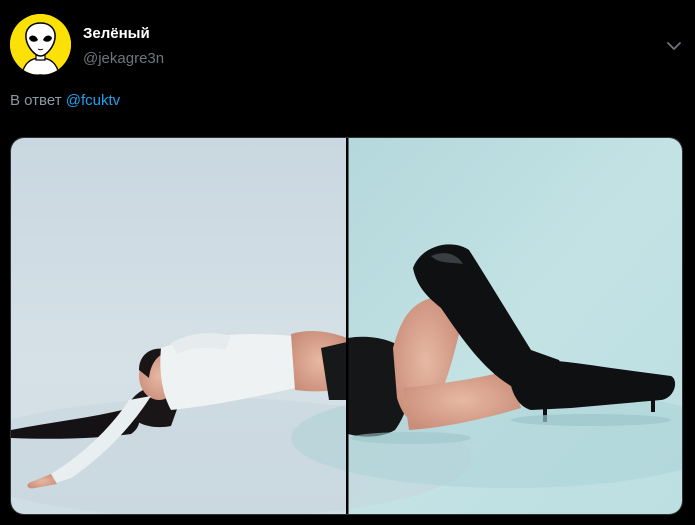  Describe the element at coordinates (123, 59) in the screenshot. I see `user-handle: @jekagre3n` at that location.